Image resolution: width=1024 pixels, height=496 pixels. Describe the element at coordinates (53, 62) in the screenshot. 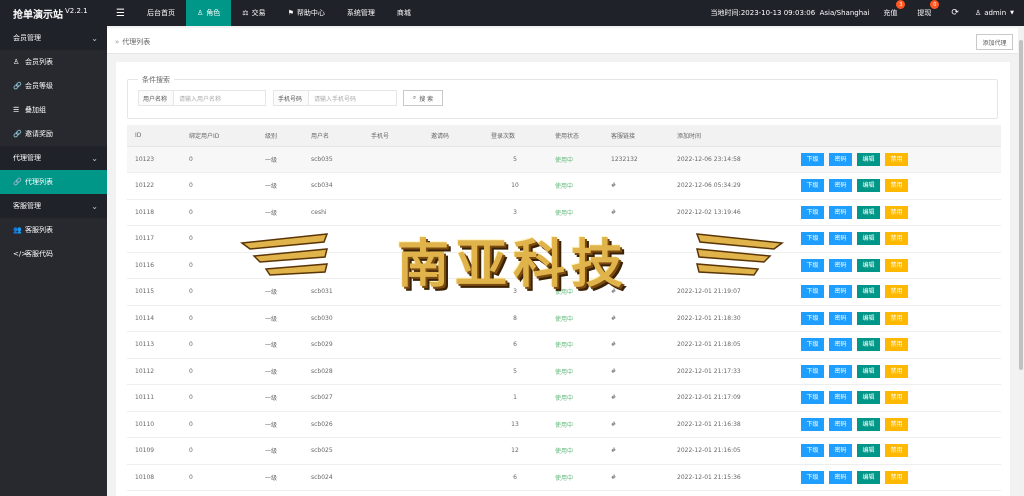

I see `sidebar-item: ♙ 会员列表` at that location.